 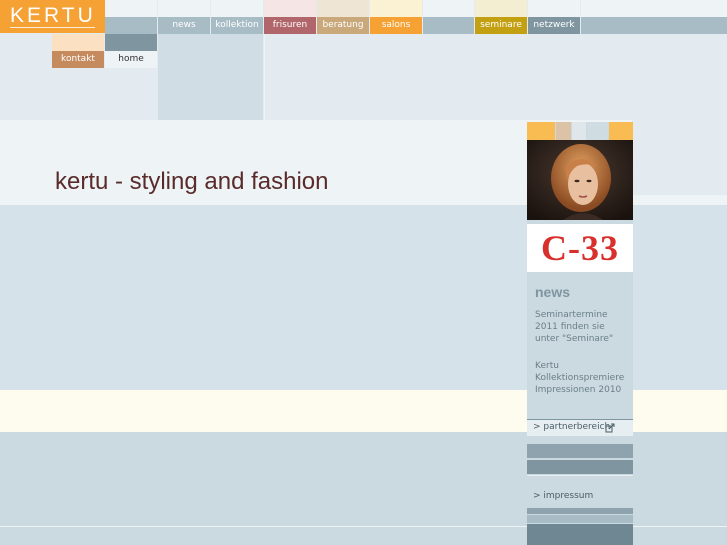 I want to click on brand-box: C-33, so click(x=580, y=248).